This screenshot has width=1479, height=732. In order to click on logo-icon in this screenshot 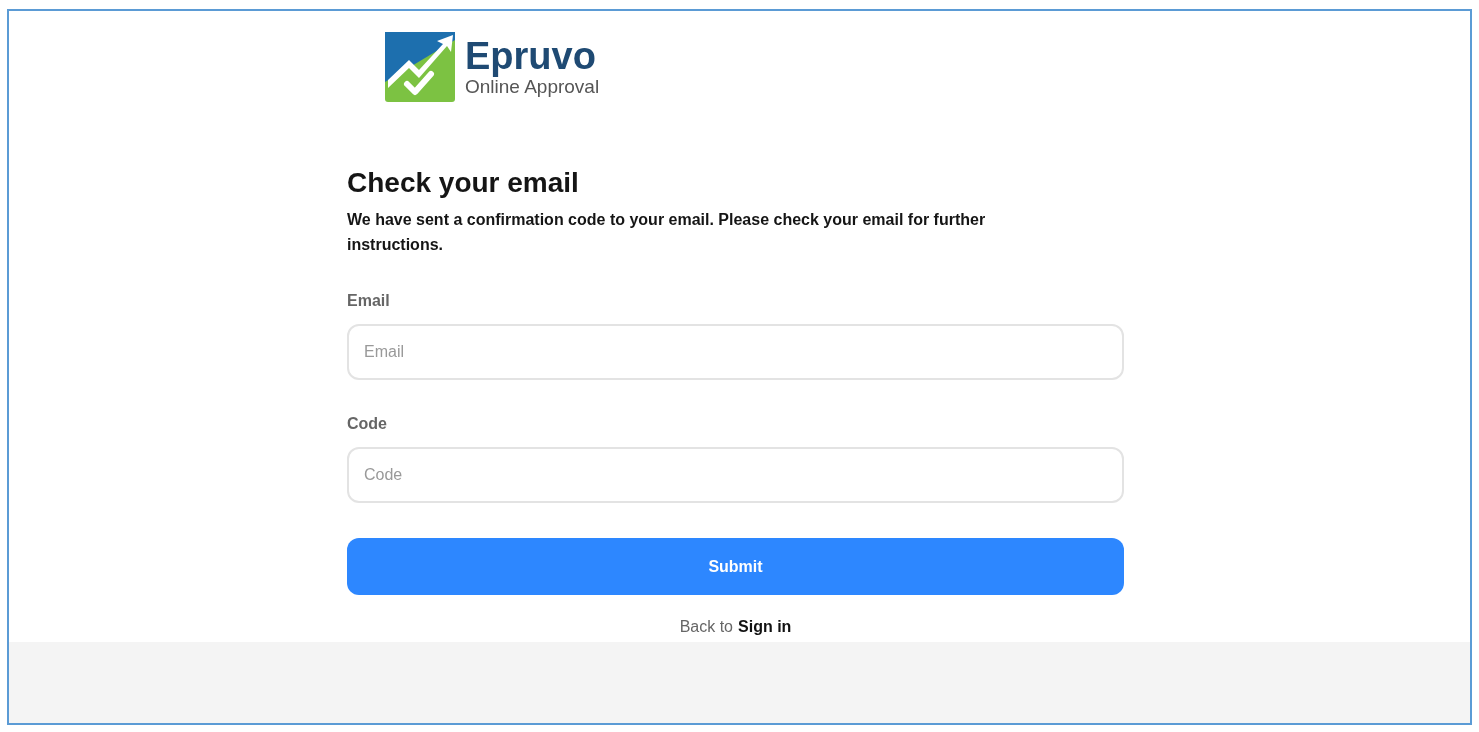, I will do `click(420, 67)`.